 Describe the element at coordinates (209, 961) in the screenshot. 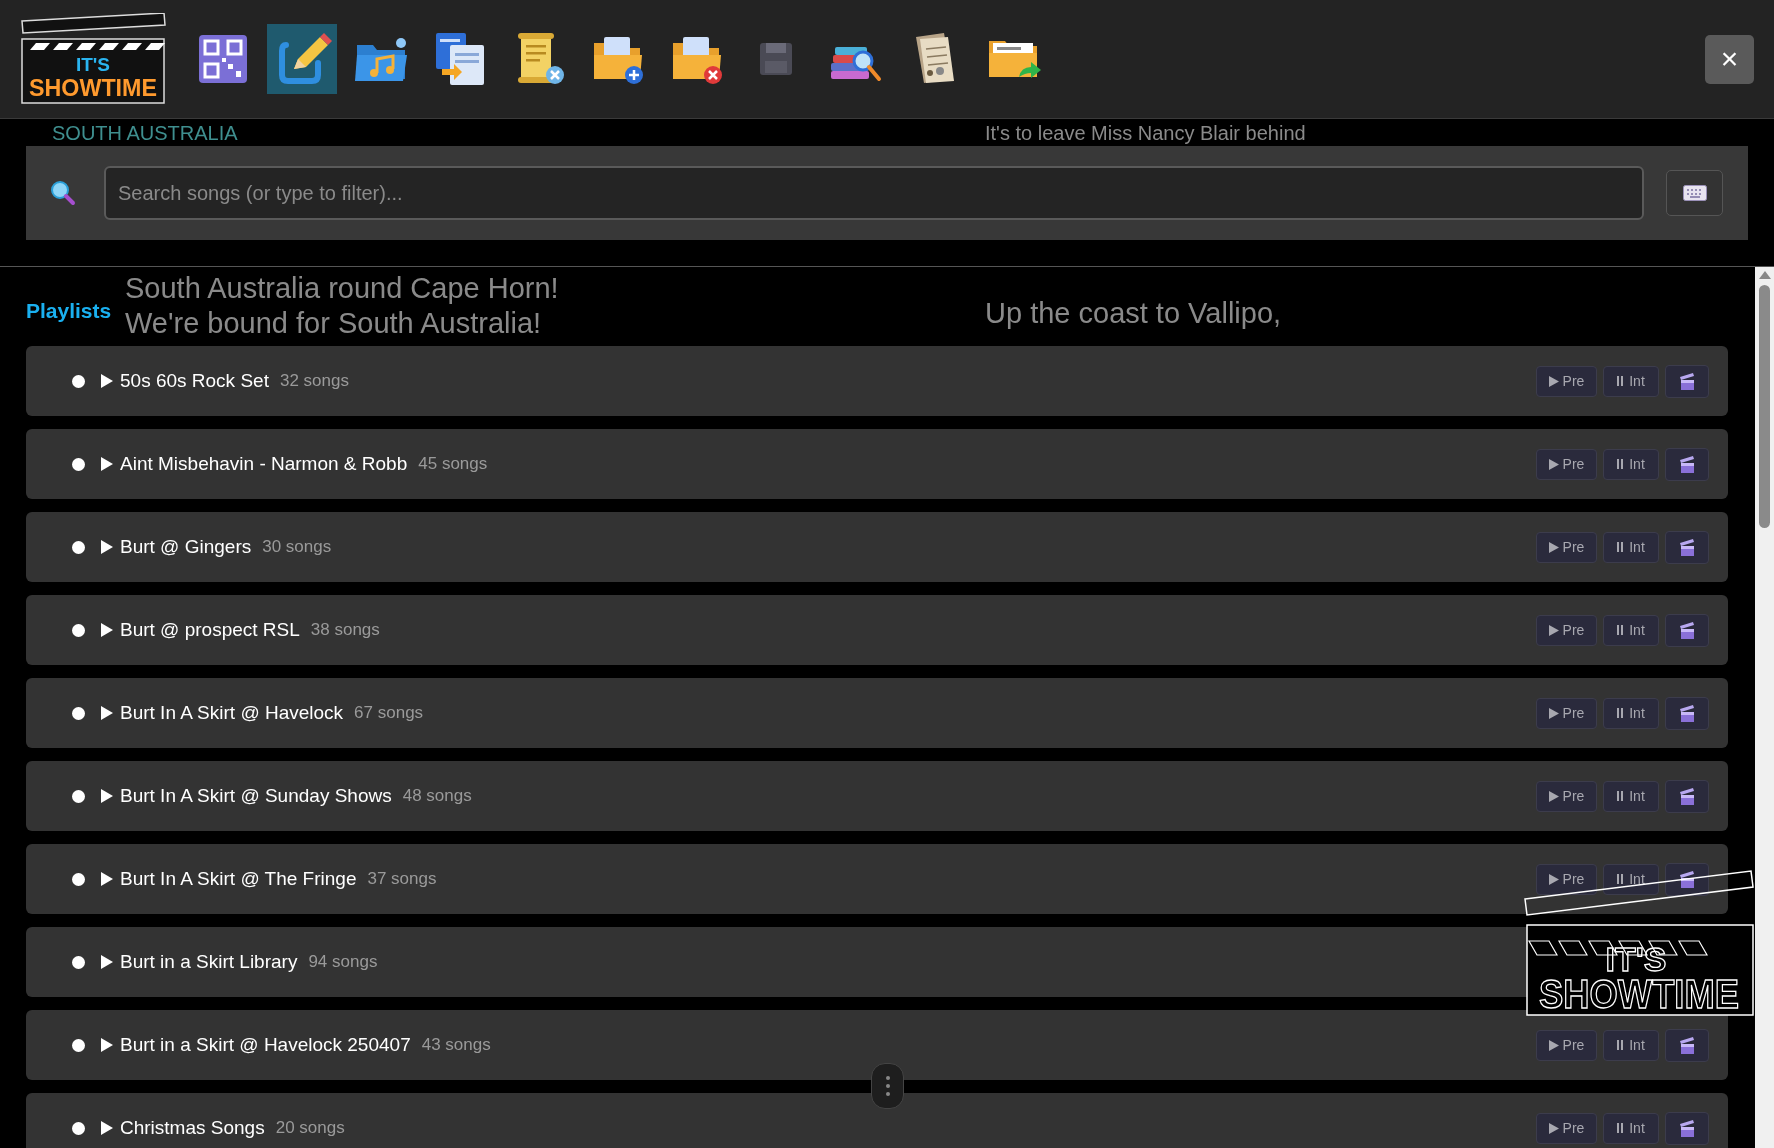

I see `playlist-name: Burt in a Skirt Library` at that location.